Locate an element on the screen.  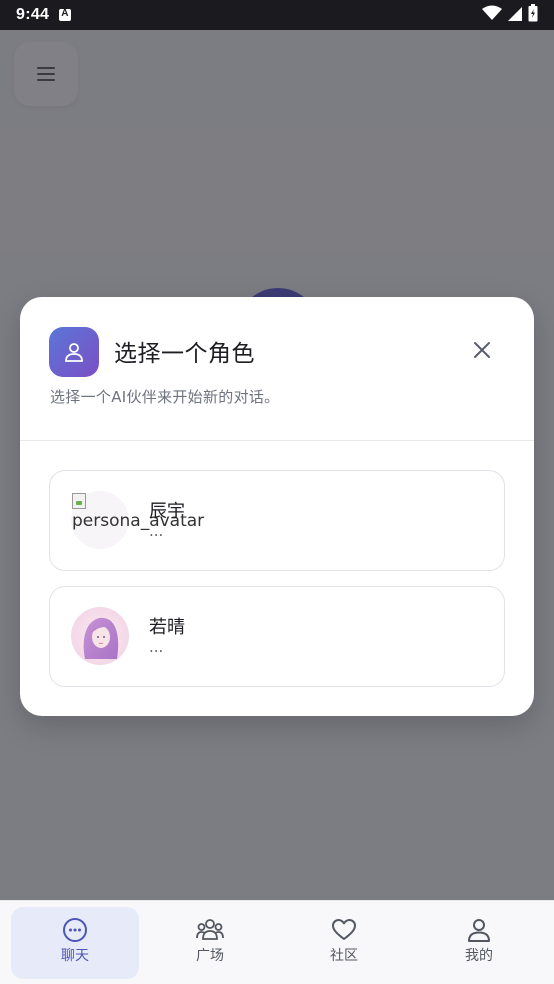
nav-label: 我的 is located at coordinates (479, 956).